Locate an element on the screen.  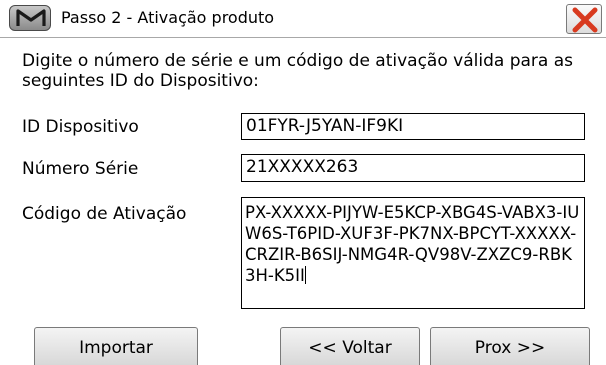
activation-code-label: Código de Ativação is located at coordinates (104, 214).